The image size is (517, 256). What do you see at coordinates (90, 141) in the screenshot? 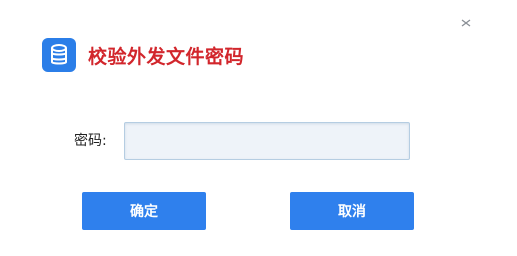
I see `password-label: 密码:` at bounding box center [90, 141].